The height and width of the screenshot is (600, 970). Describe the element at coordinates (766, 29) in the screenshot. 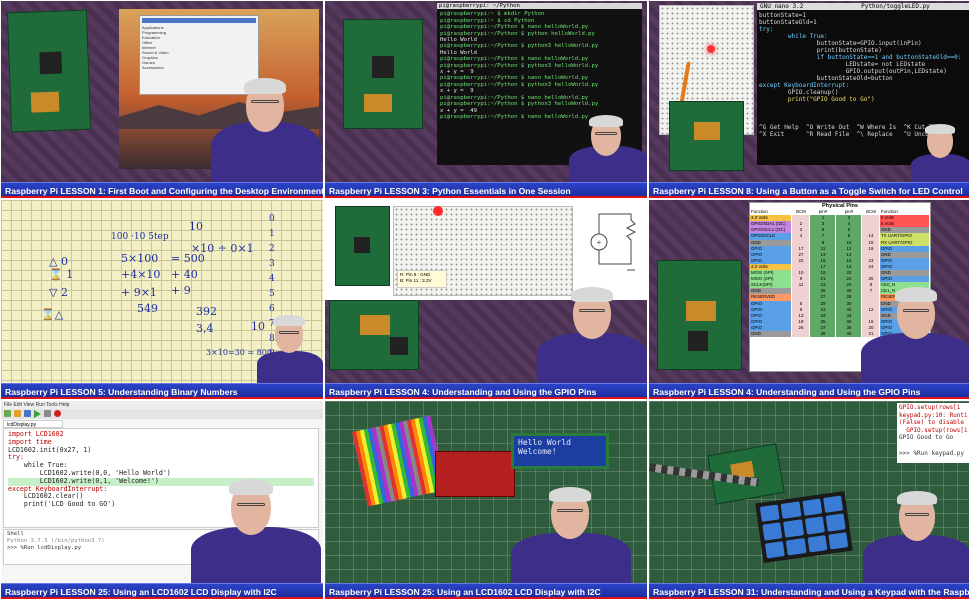

I see `nano-code-line: try:` at that location.